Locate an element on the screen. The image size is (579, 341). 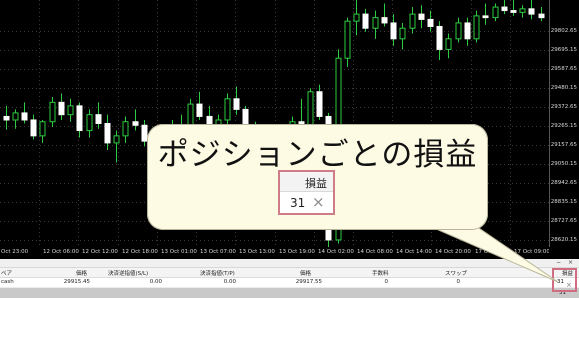
time-tick-label: 13 Oct 07:00 is located at coordinates (218, 252).